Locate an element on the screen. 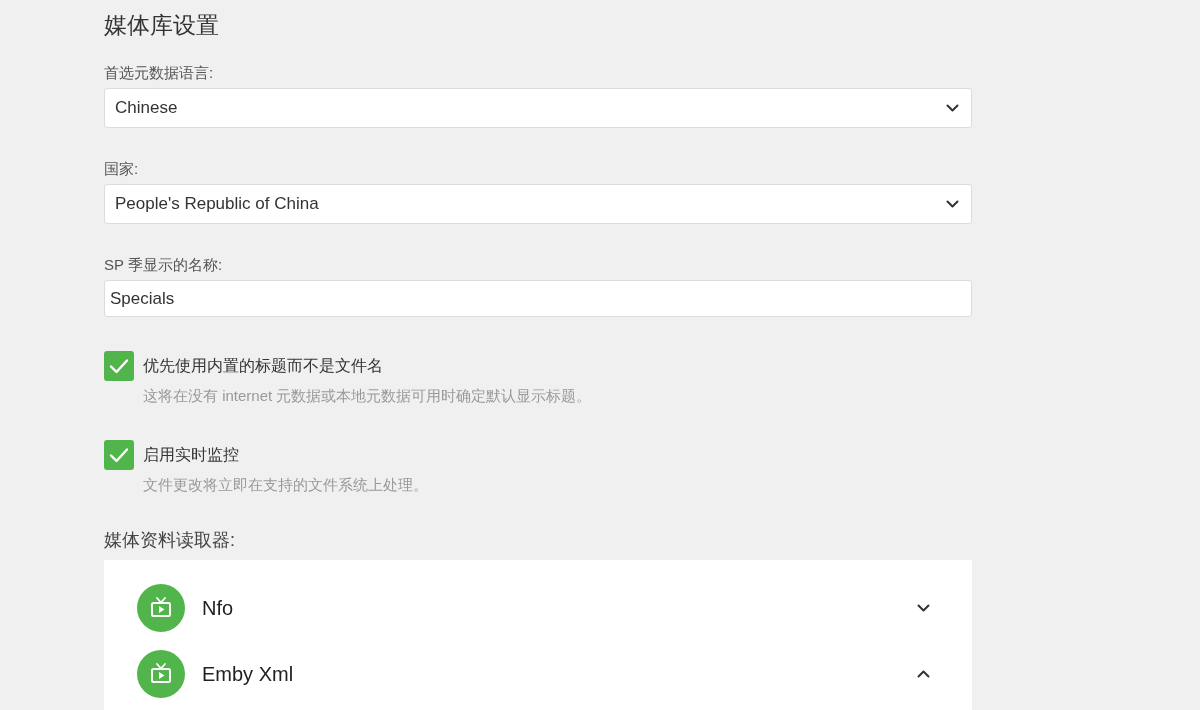 Image resolution: width=1200 pixels, height=710 pixels. option-description: 这将在没有 internet 元数据或本地元数据可用时确定默认显示标题。 is located at coordinates (367, 396).